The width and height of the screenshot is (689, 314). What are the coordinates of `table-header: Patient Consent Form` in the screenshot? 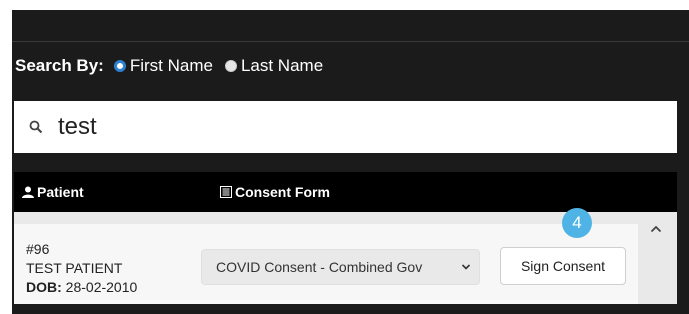 It's located at (345, 192).